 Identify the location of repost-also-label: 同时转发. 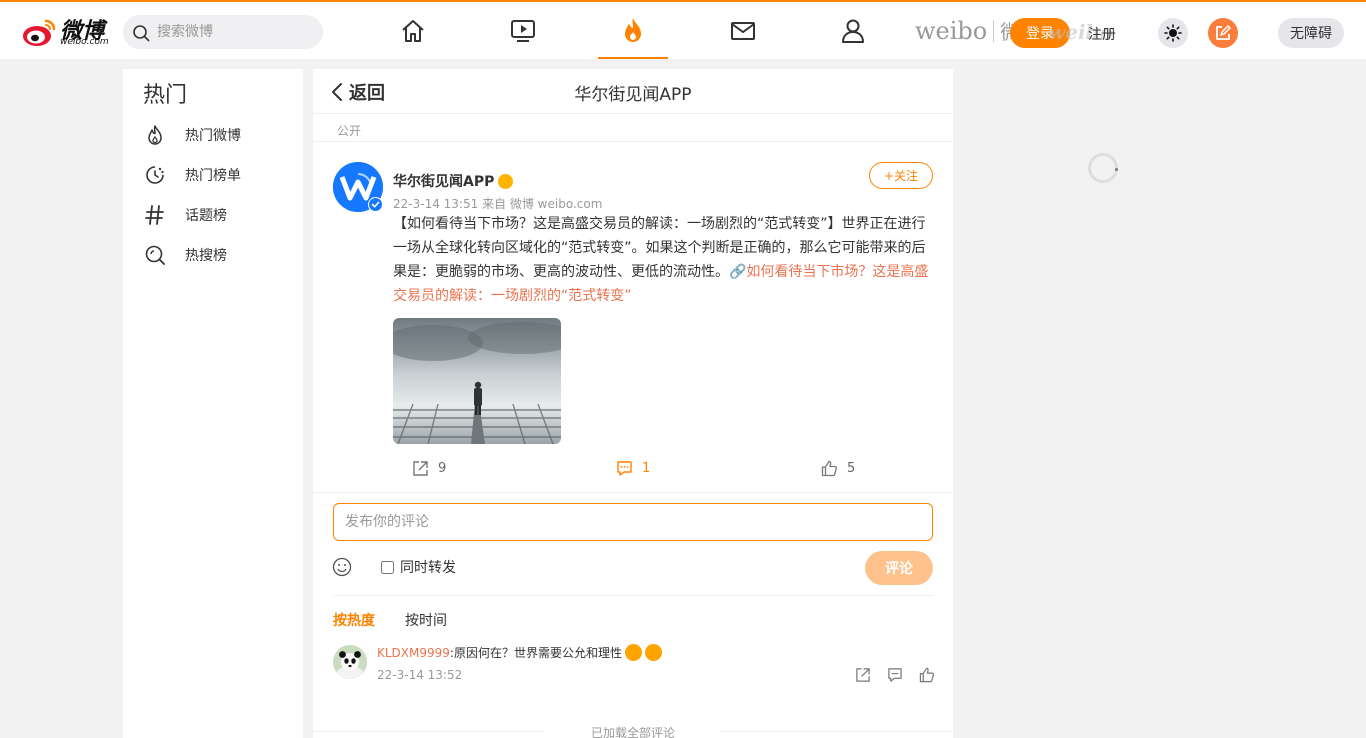
(428, 568).